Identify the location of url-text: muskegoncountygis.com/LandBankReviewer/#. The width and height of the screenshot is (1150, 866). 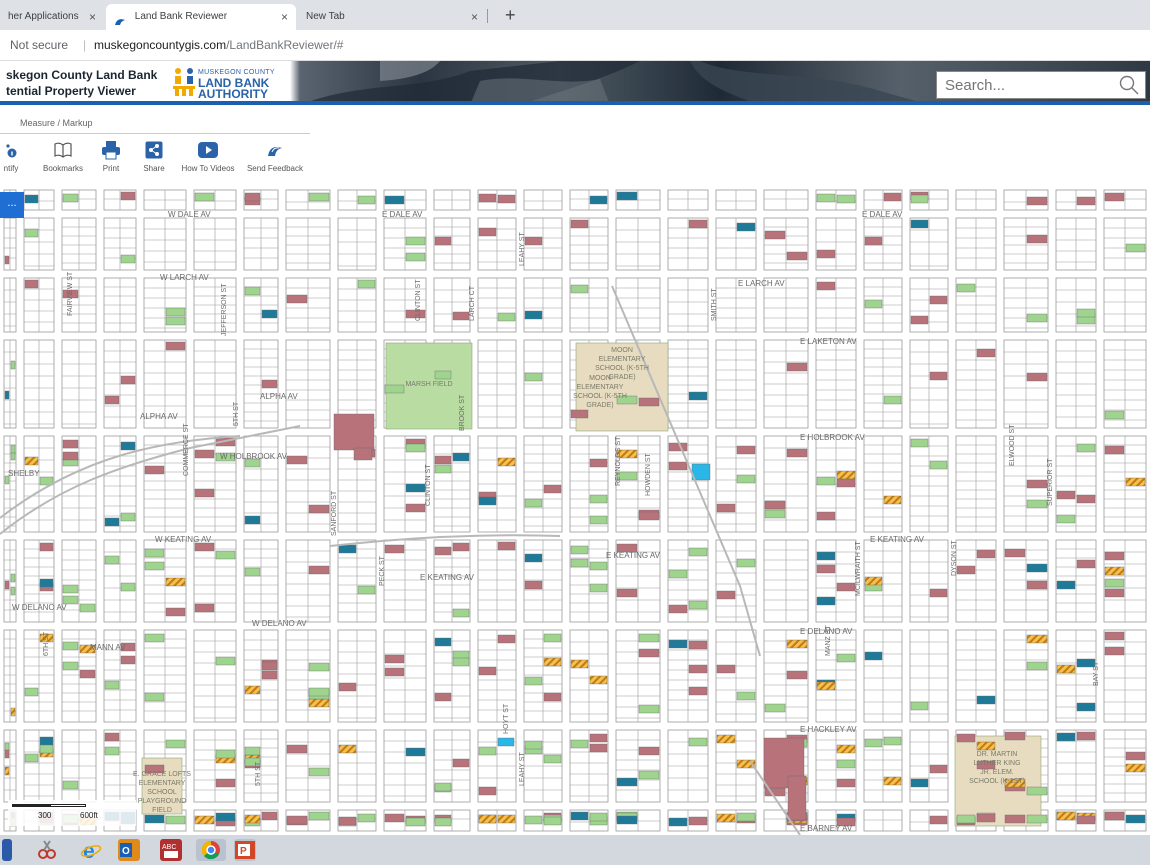
(218, 45).